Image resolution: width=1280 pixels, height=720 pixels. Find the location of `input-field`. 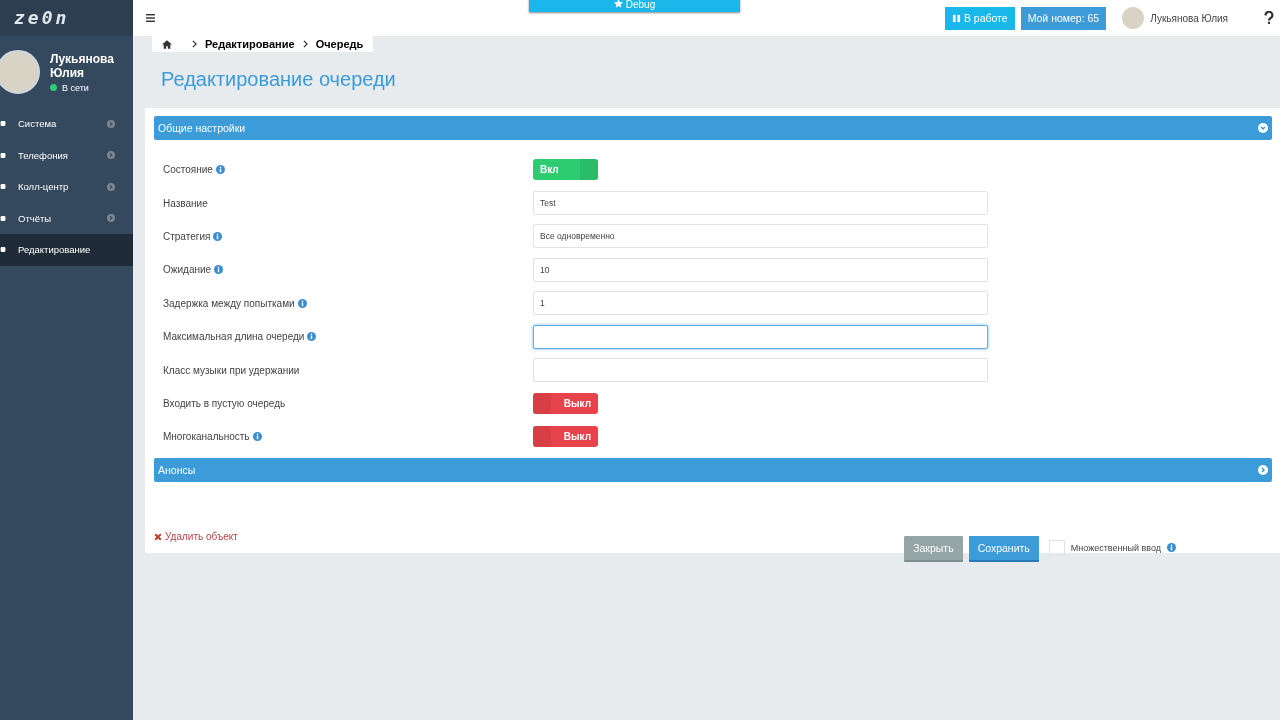

input-field is located at coordinates (760, 336).